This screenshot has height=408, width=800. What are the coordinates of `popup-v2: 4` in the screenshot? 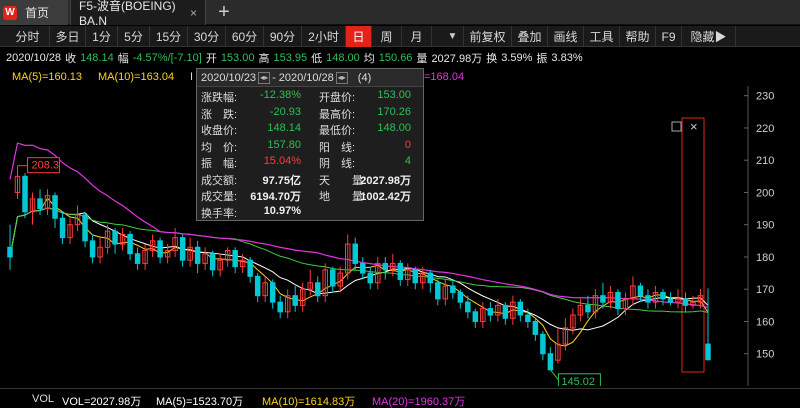 It's located at (407, 161).